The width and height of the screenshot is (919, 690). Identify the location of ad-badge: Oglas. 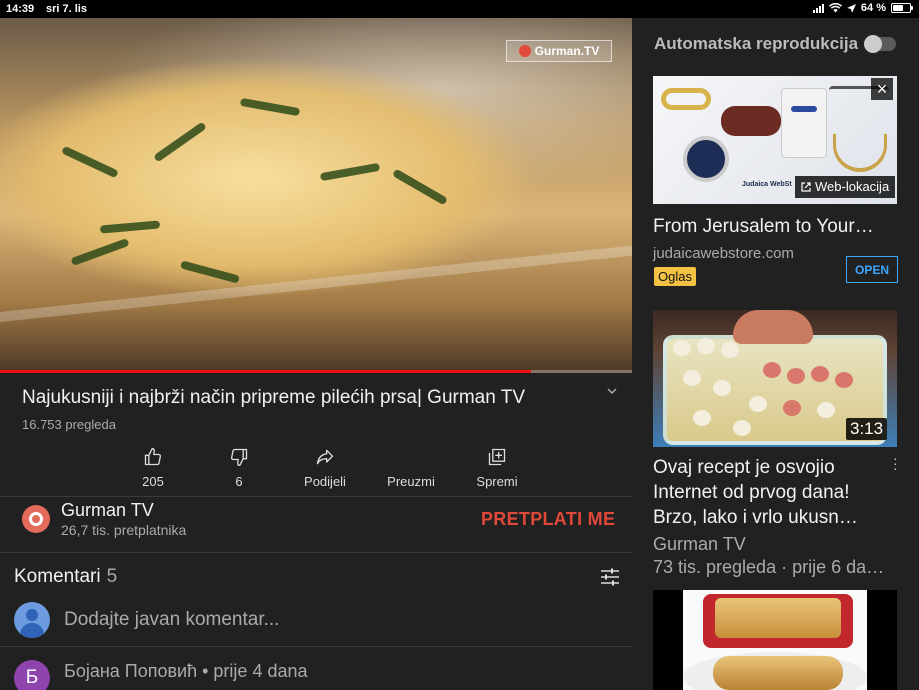
(675, 276).